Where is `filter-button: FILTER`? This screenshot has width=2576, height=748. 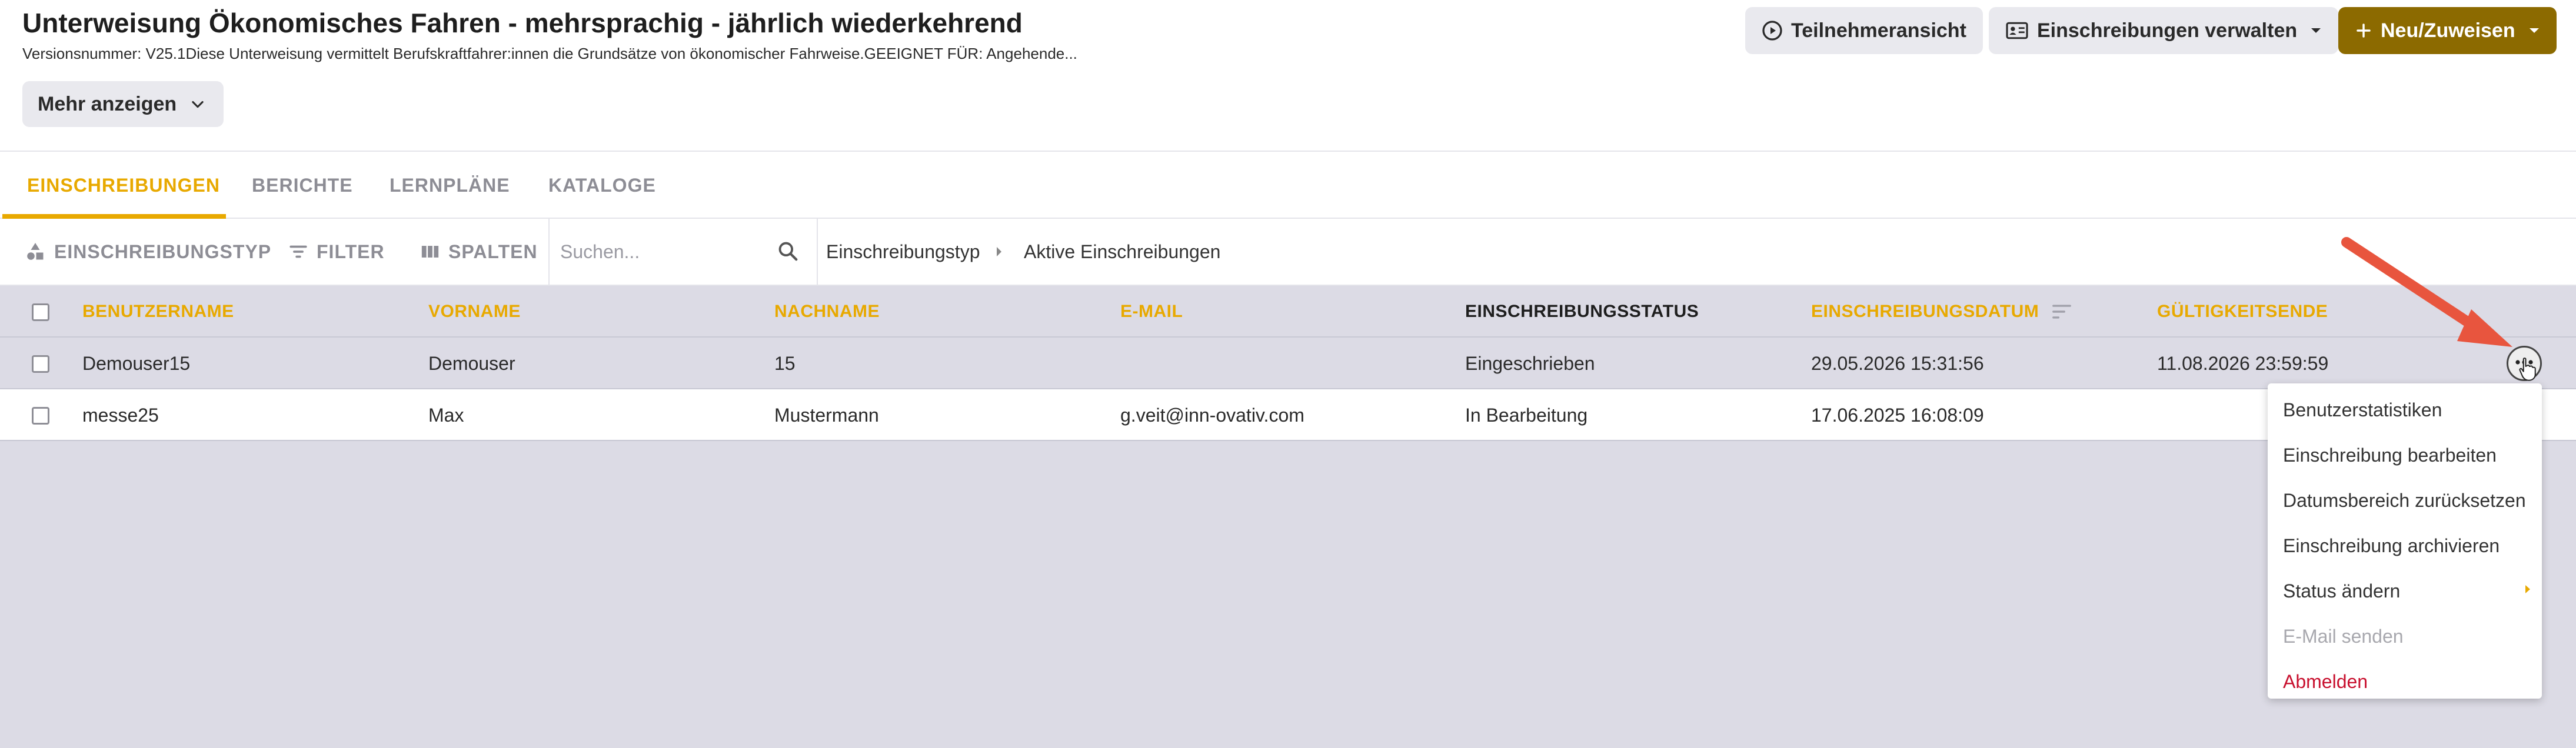
filter-button: FILTER is located at coordinates (336, 252).